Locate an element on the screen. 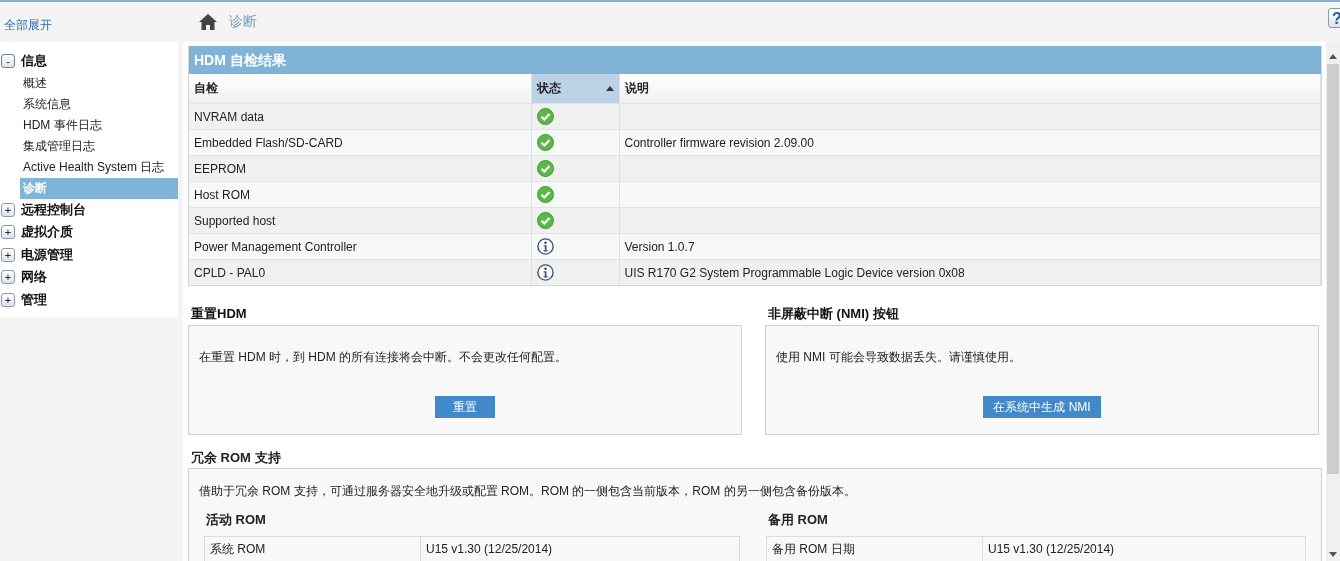 The width and height of the screenshot is (1340, 561). table-cell: CPLD - PAL0 is located at coordinates (360, 272).